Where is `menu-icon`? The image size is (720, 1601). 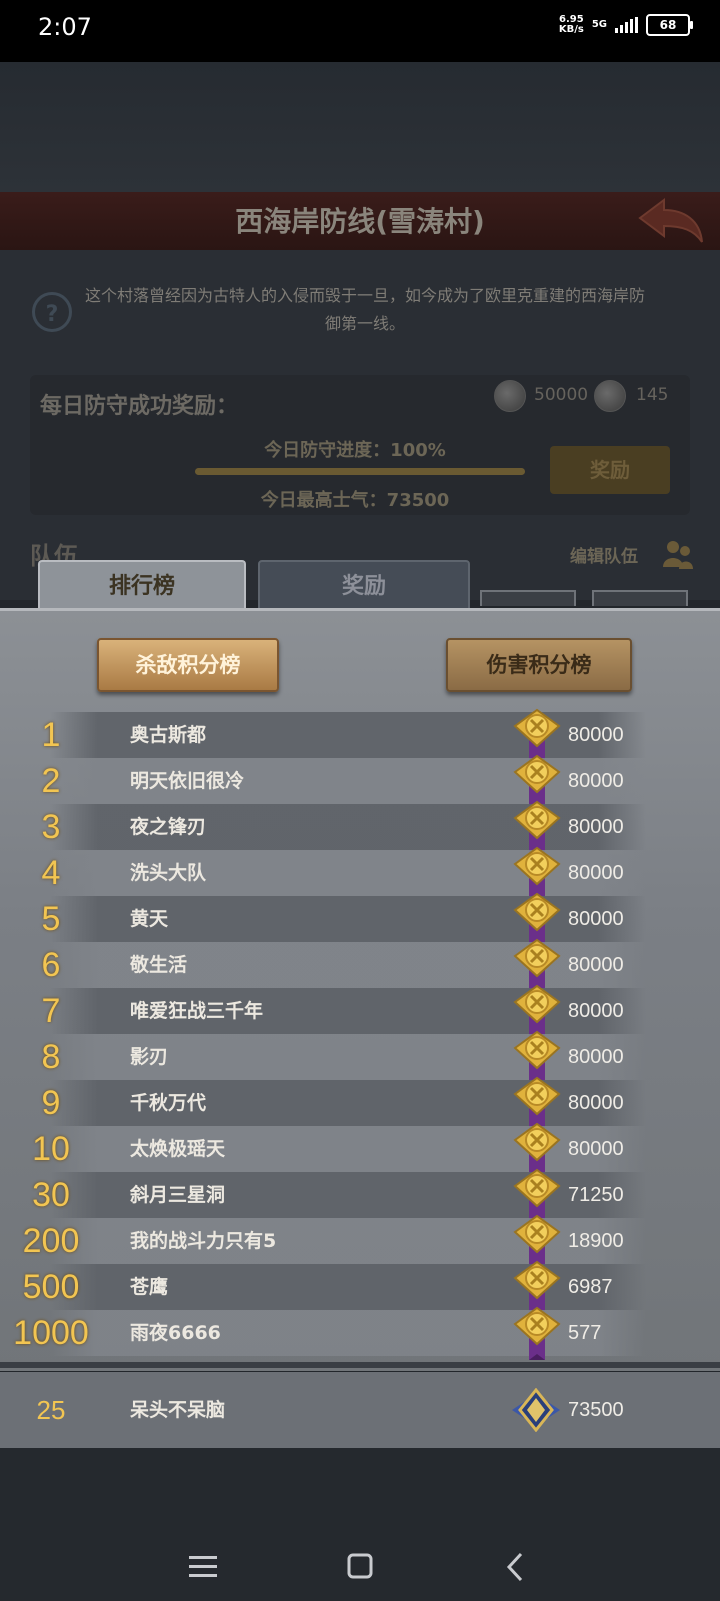 menu-icon is located at coordinates (203, 1567).